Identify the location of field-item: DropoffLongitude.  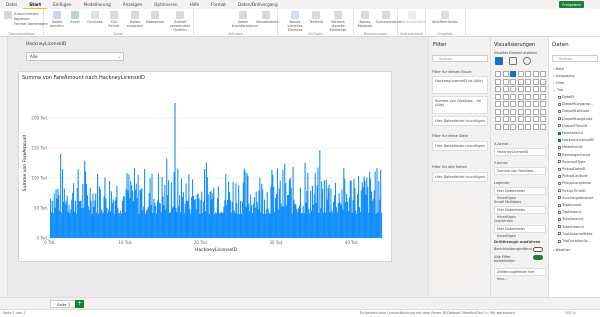
(575, 119).